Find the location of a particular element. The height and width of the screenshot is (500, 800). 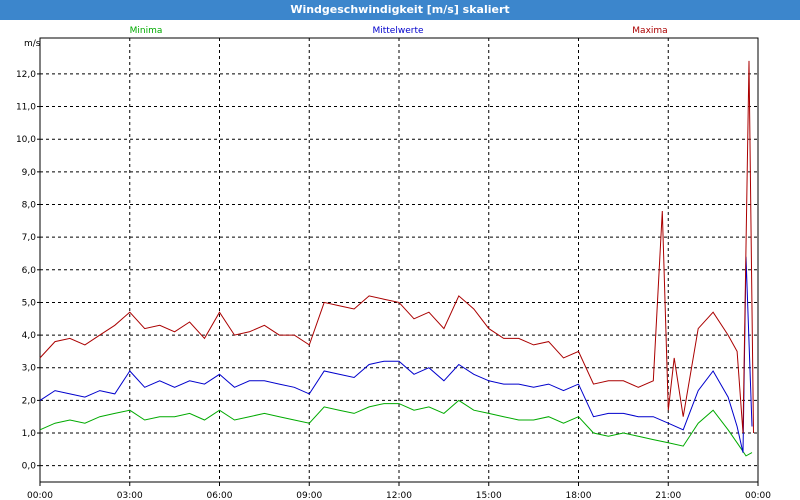

chart-title: Windgeschwindigkeit [m/s] skaliert is located at coordinates (400, 10).